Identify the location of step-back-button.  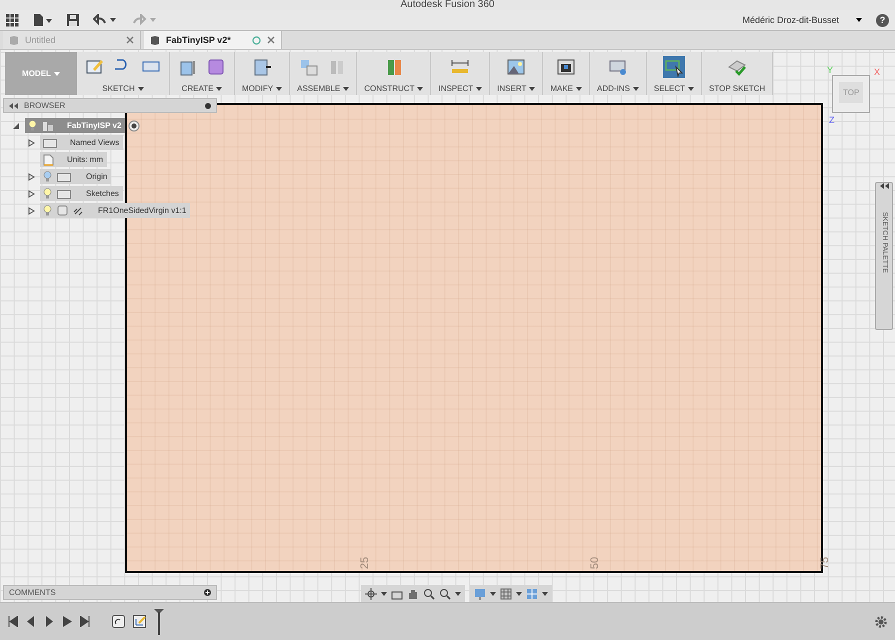
(31, 621).